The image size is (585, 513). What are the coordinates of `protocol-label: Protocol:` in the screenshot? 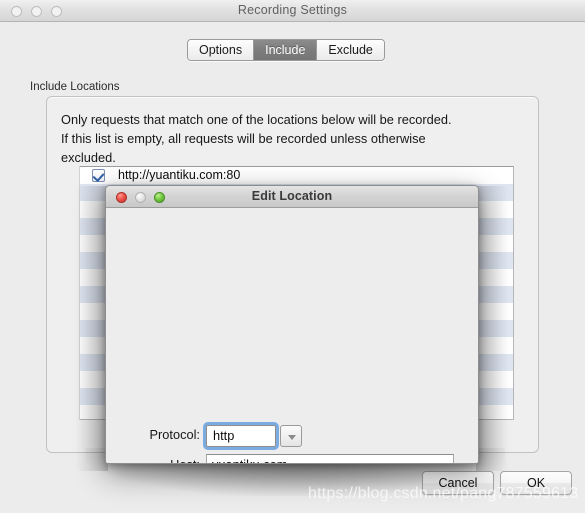 It's located at (174, 434).